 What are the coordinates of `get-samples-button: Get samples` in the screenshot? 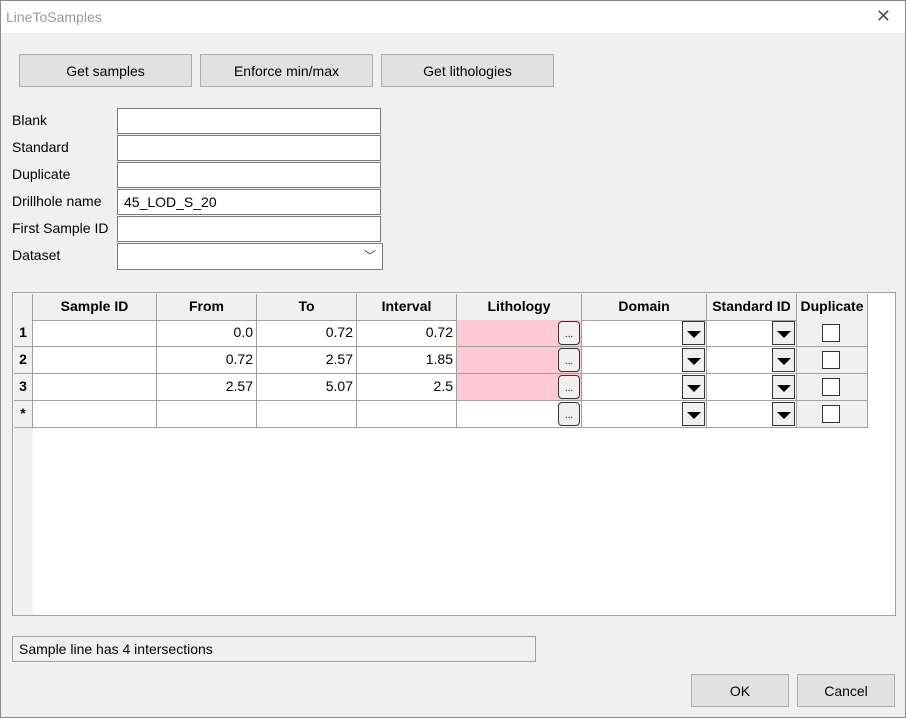 It's located at (105, 70).